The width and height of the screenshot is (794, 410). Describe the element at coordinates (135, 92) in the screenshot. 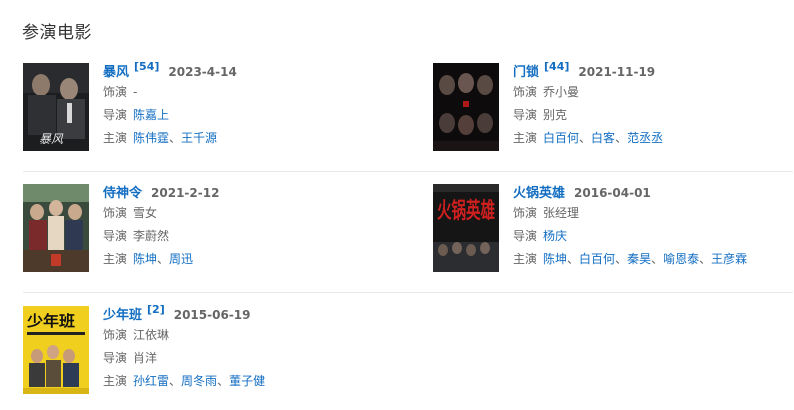

I see `role-value: -` at that location.